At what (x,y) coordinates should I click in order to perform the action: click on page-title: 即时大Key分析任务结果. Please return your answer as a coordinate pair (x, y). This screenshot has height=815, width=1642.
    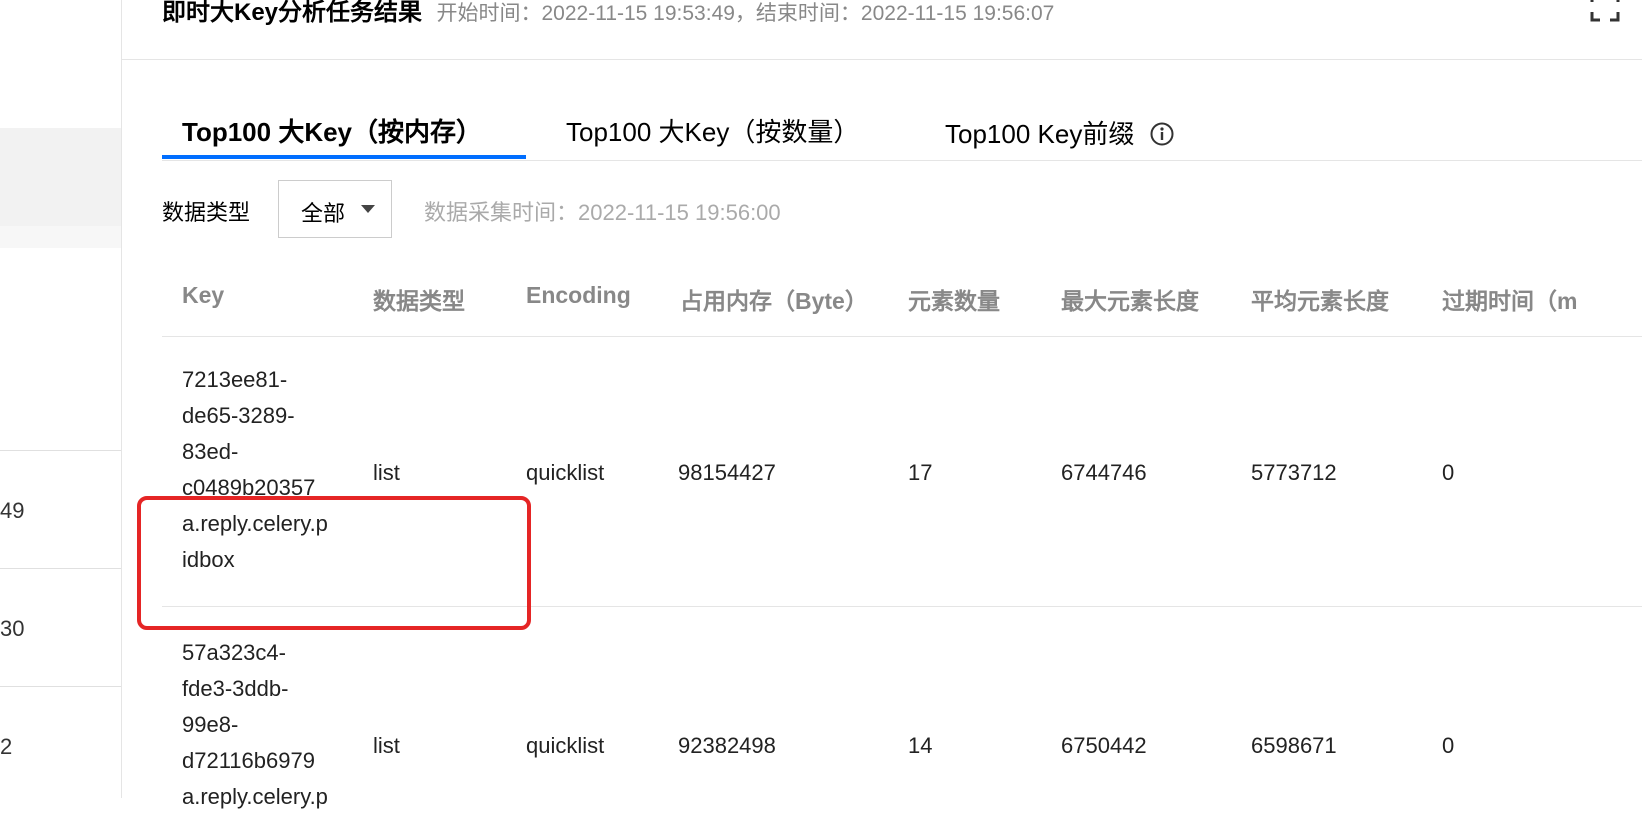
    Looking at the image, I should click on (292, 13).